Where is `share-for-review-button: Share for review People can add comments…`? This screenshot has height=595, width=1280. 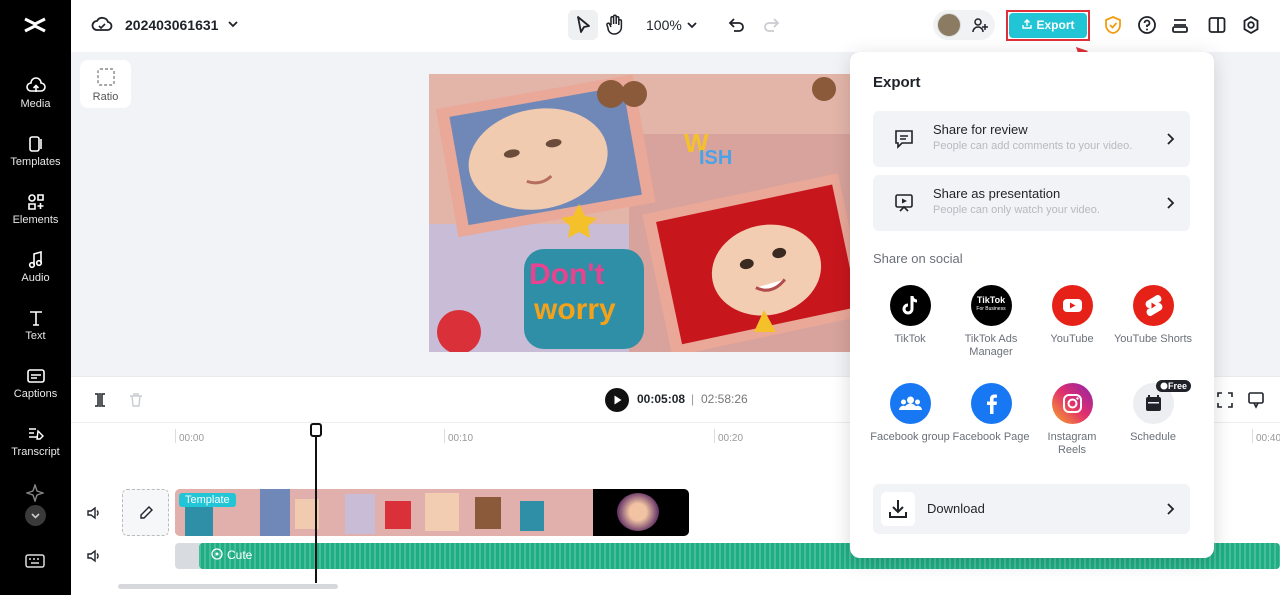
share-for-review-button: Share for review People can add comments… is located at coordinates (1031, 139).